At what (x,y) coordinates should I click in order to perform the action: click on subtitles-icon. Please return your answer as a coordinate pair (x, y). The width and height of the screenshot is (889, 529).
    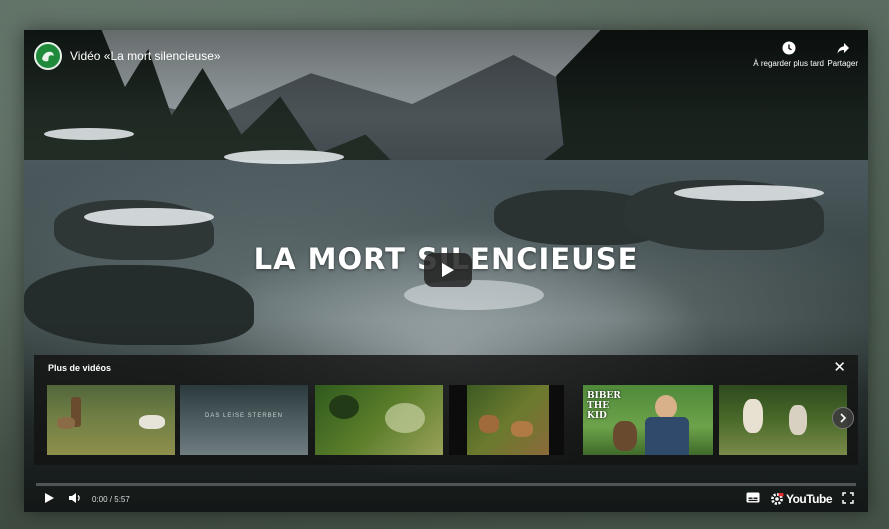
    Looking at the image, I should click on (753, 497).